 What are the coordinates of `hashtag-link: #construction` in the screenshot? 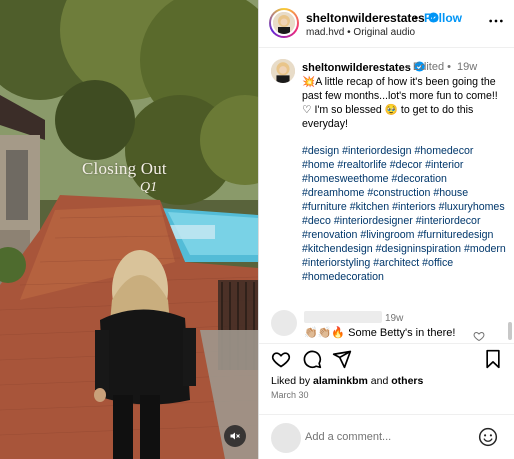 It's located at (398, 193).